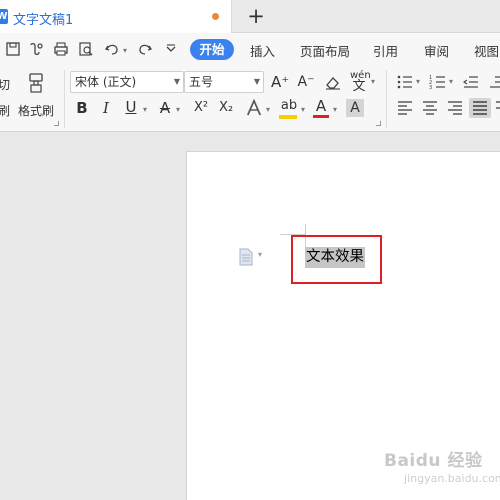 Image resolution: width=500 pixels, height=500 pixels. What do you see at coordinates (360, 82) in the screenshot?
I see `pinyin-guide-icon: wén 文` at bounding box center [360, 82].